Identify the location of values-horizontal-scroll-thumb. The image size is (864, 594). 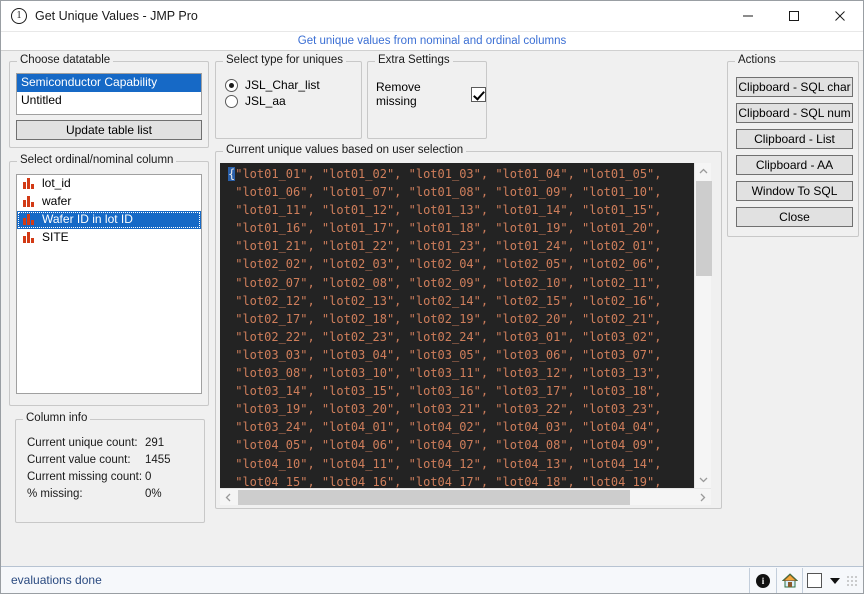
(434, 497).